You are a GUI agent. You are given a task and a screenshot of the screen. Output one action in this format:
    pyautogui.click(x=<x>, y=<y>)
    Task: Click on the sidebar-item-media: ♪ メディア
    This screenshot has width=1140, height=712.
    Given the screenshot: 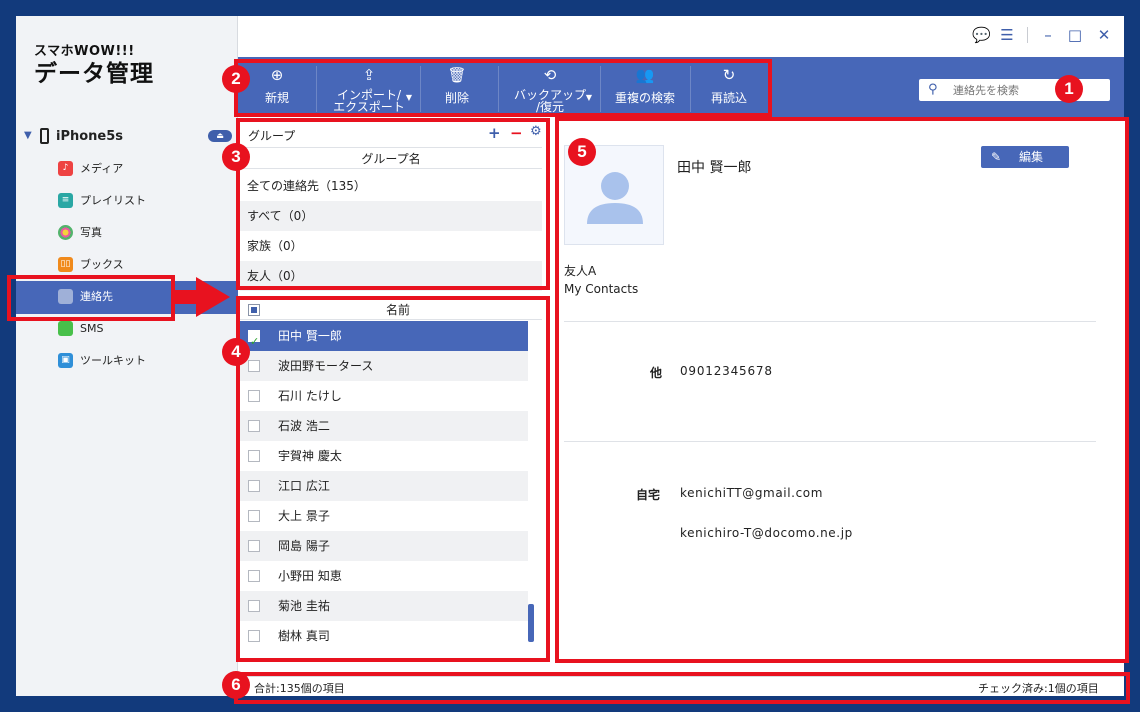 What is the action you would take?
    pyautogui.click(x=146, y=169)
    